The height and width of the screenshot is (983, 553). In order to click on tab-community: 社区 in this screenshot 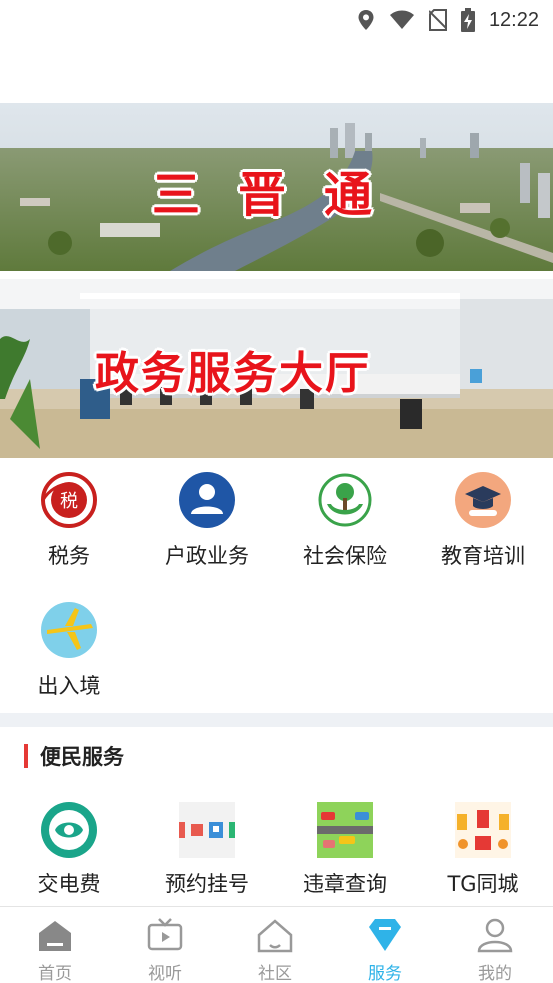, I will do `click(275, 949)`.